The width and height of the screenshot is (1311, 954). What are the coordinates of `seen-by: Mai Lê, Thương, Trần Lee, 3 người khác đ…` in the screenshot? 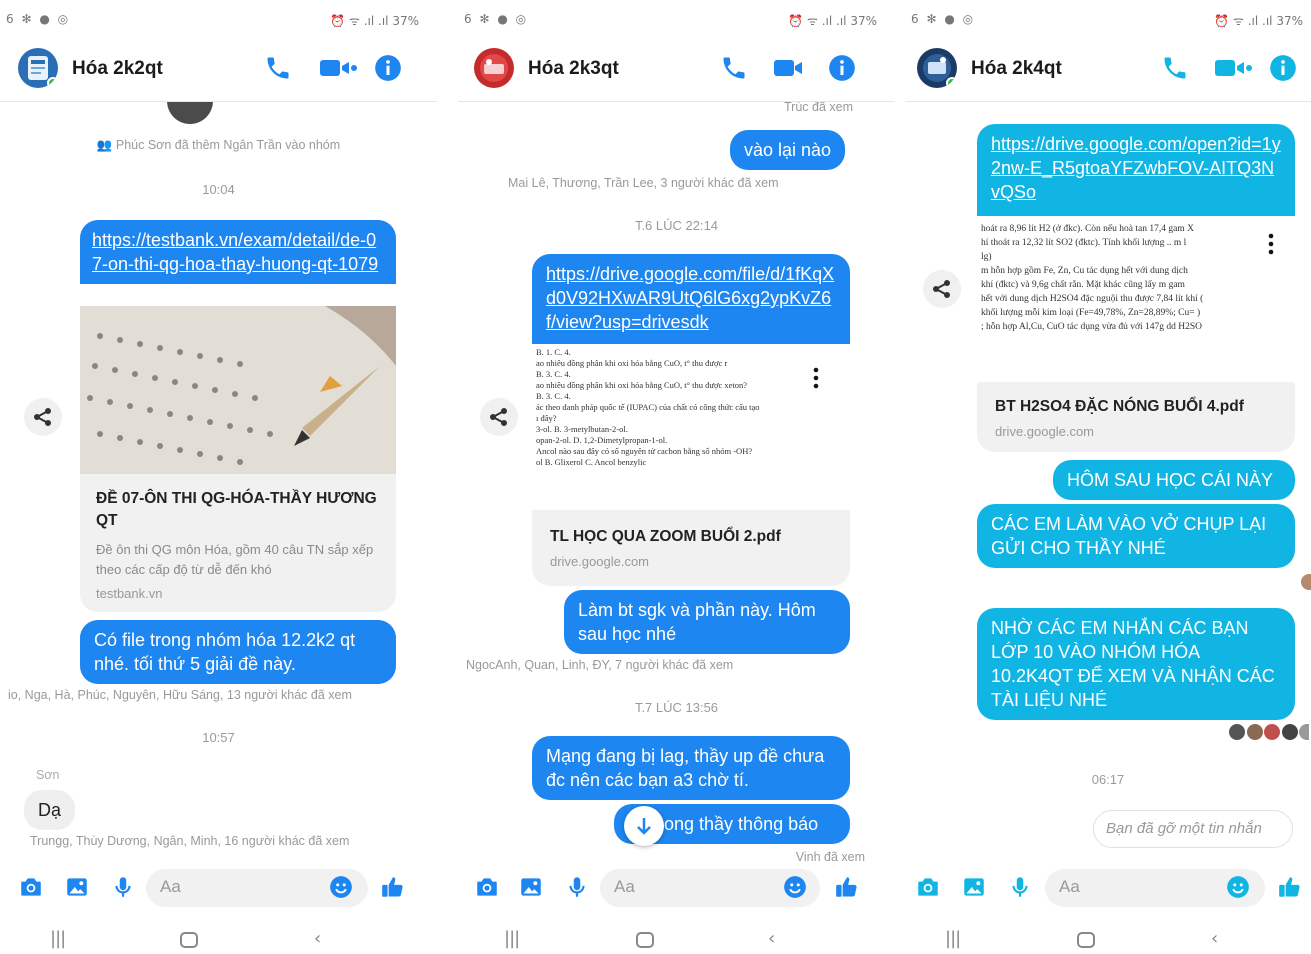 It's located at (643, 183).